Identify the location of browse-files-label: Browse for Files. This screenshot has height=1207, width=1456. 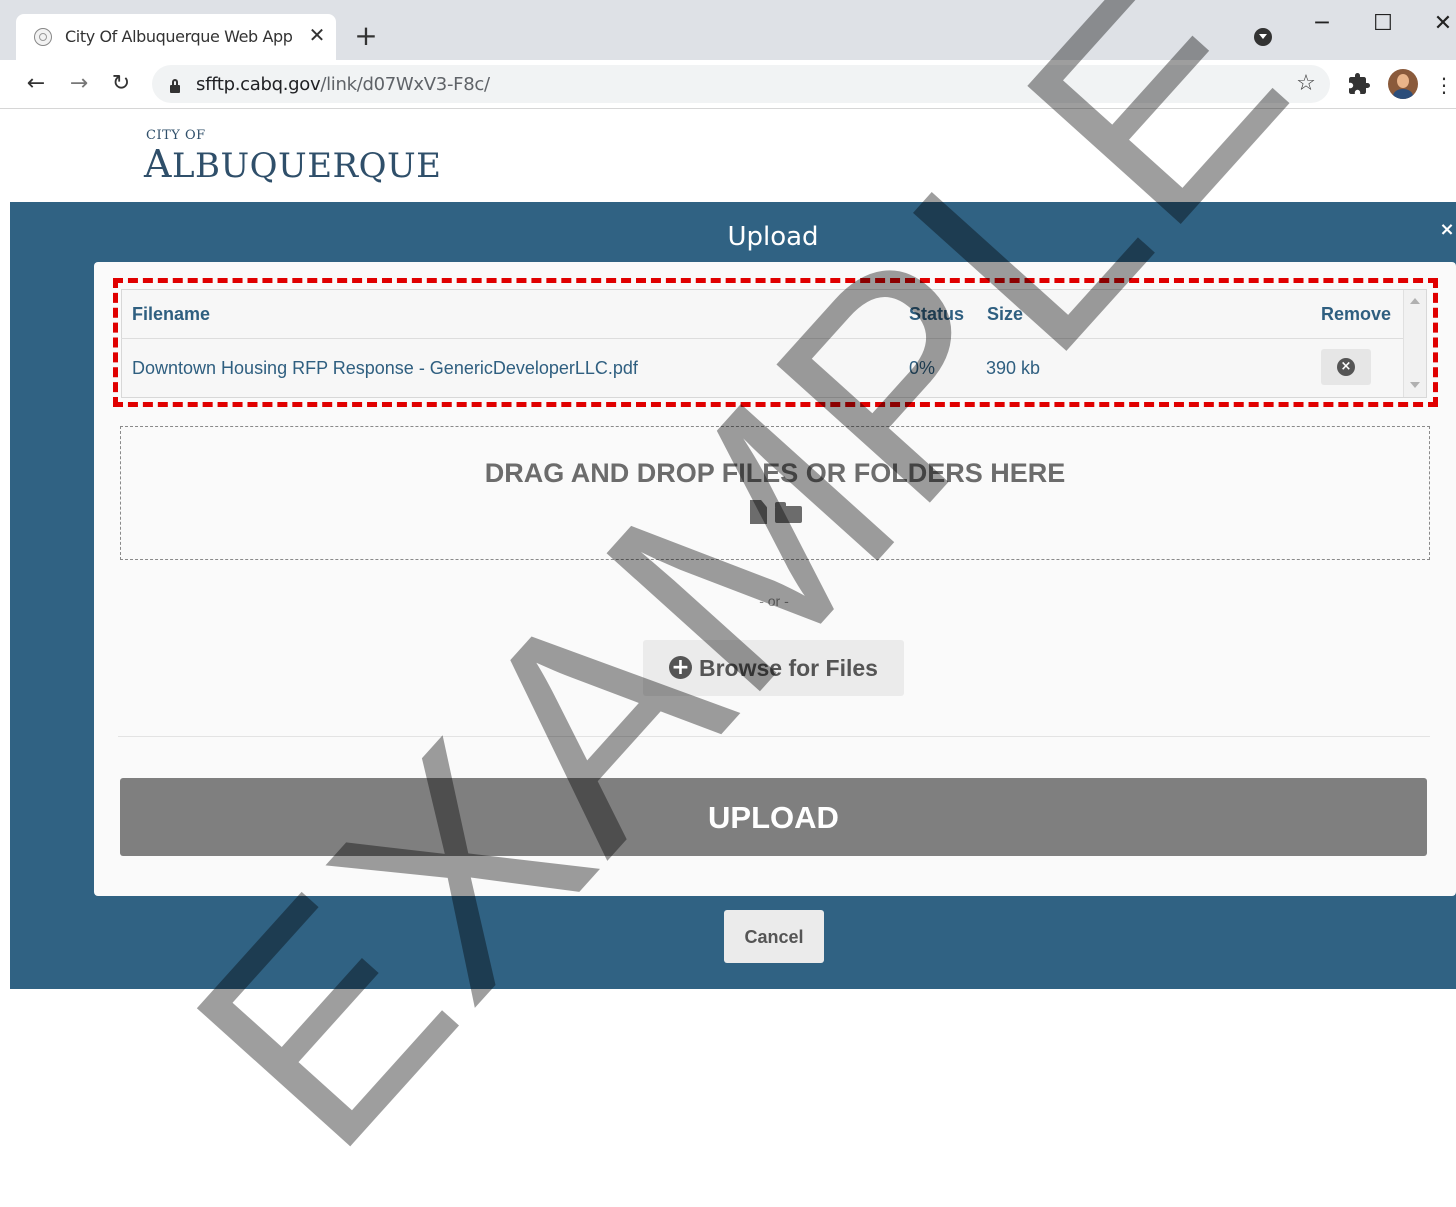
(788, 668).